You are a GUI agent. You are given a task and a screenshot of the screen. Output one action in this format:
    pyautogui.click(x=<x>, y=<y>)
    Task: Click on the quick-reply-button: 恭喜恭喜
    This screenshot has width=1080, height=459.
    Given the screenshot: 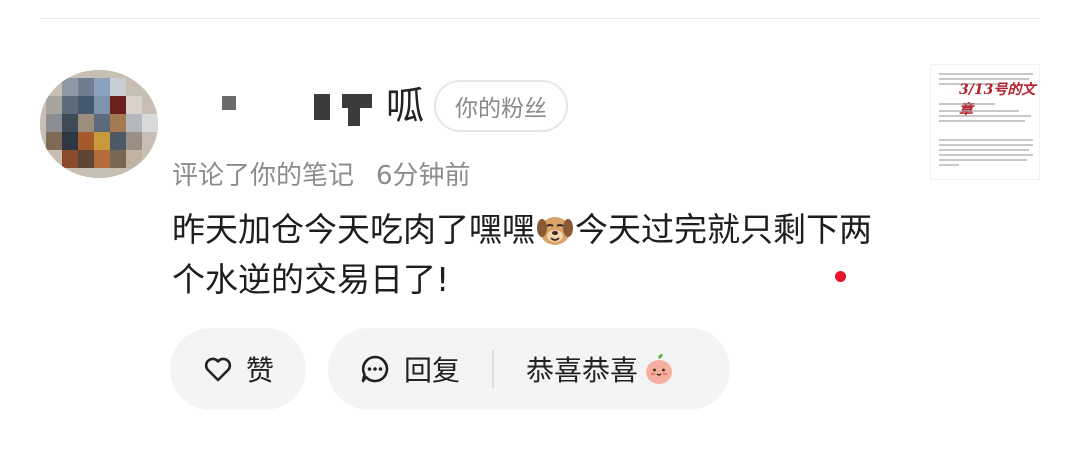 What is the action you would take?
    pyautogui.click(x=601, y=369)
    